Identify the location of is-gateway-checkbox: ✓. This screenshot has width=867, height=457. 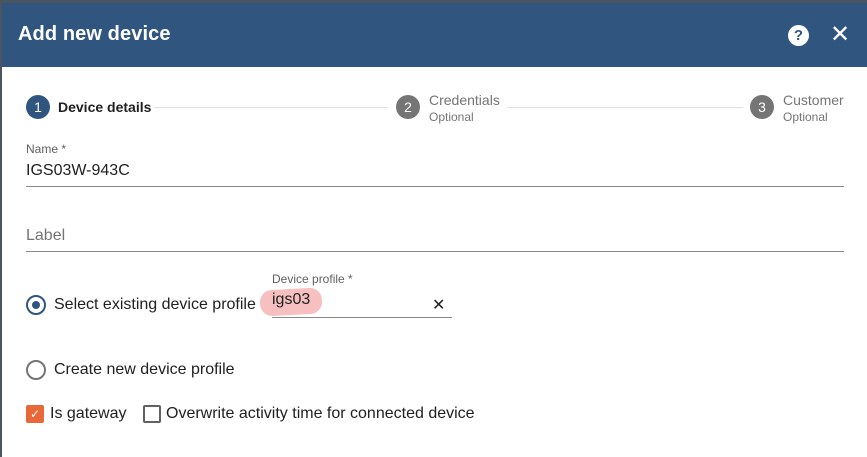
(35, 414).